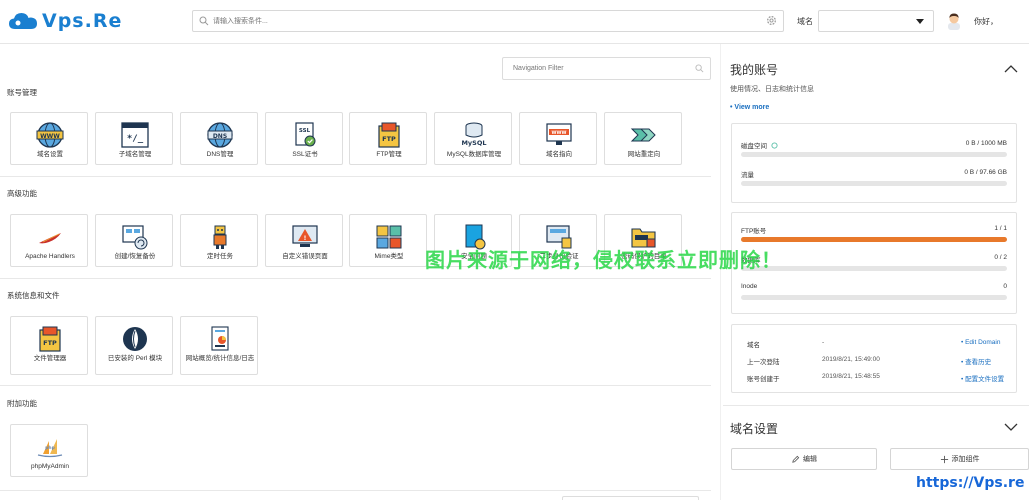 Image resolution: width=1029 pixels, height=500 pixels. Describe the element at coordinates (305, 154) in the screenshot. I see `tile-label: SSL证书` at that location.